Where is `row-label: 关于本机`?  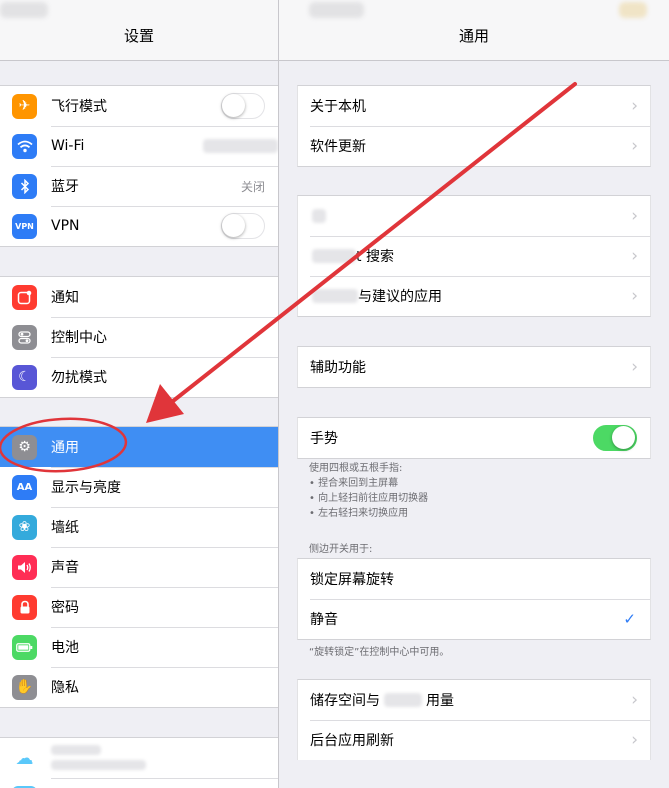 row-label: 关于本机 is located at coordinates (338, 107).